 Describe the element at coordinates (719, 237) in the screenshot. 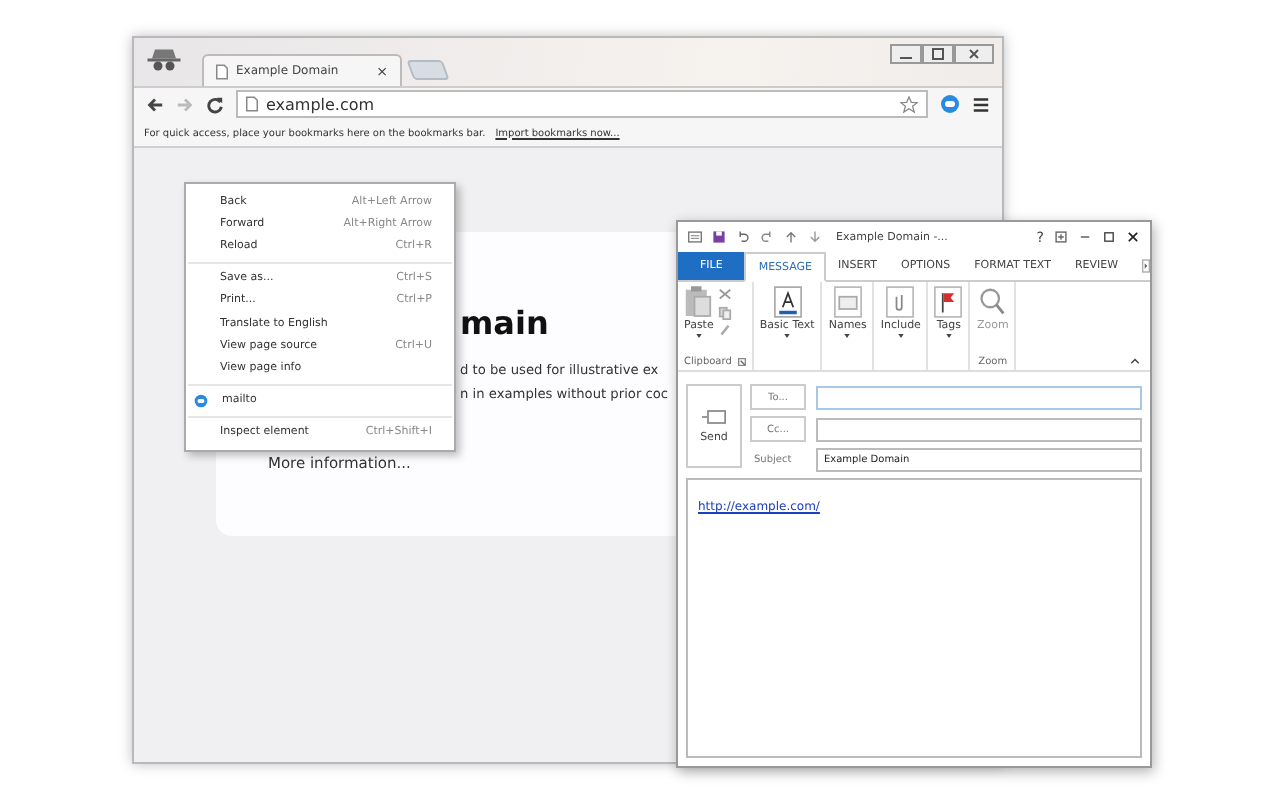

I see `save-icon` at that location.